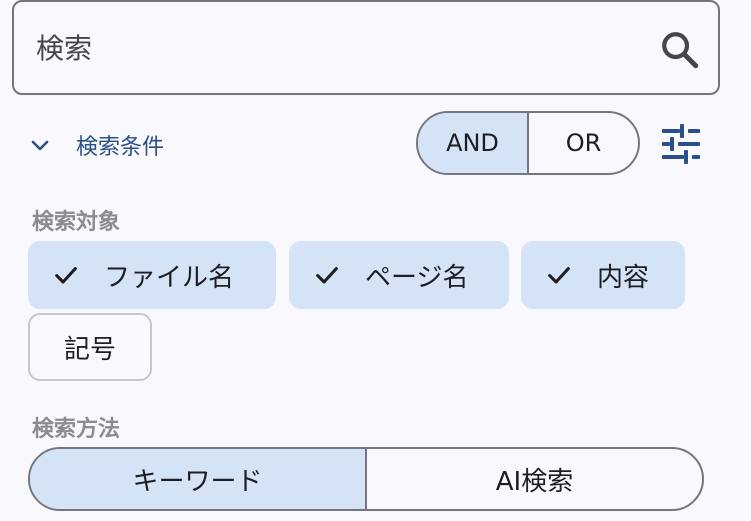 The width and height of the screenshot is (751, 521). Describe the element at coordinates (76, 222) in the screenshot. I see `search-target-title: 検索対象` at that location.